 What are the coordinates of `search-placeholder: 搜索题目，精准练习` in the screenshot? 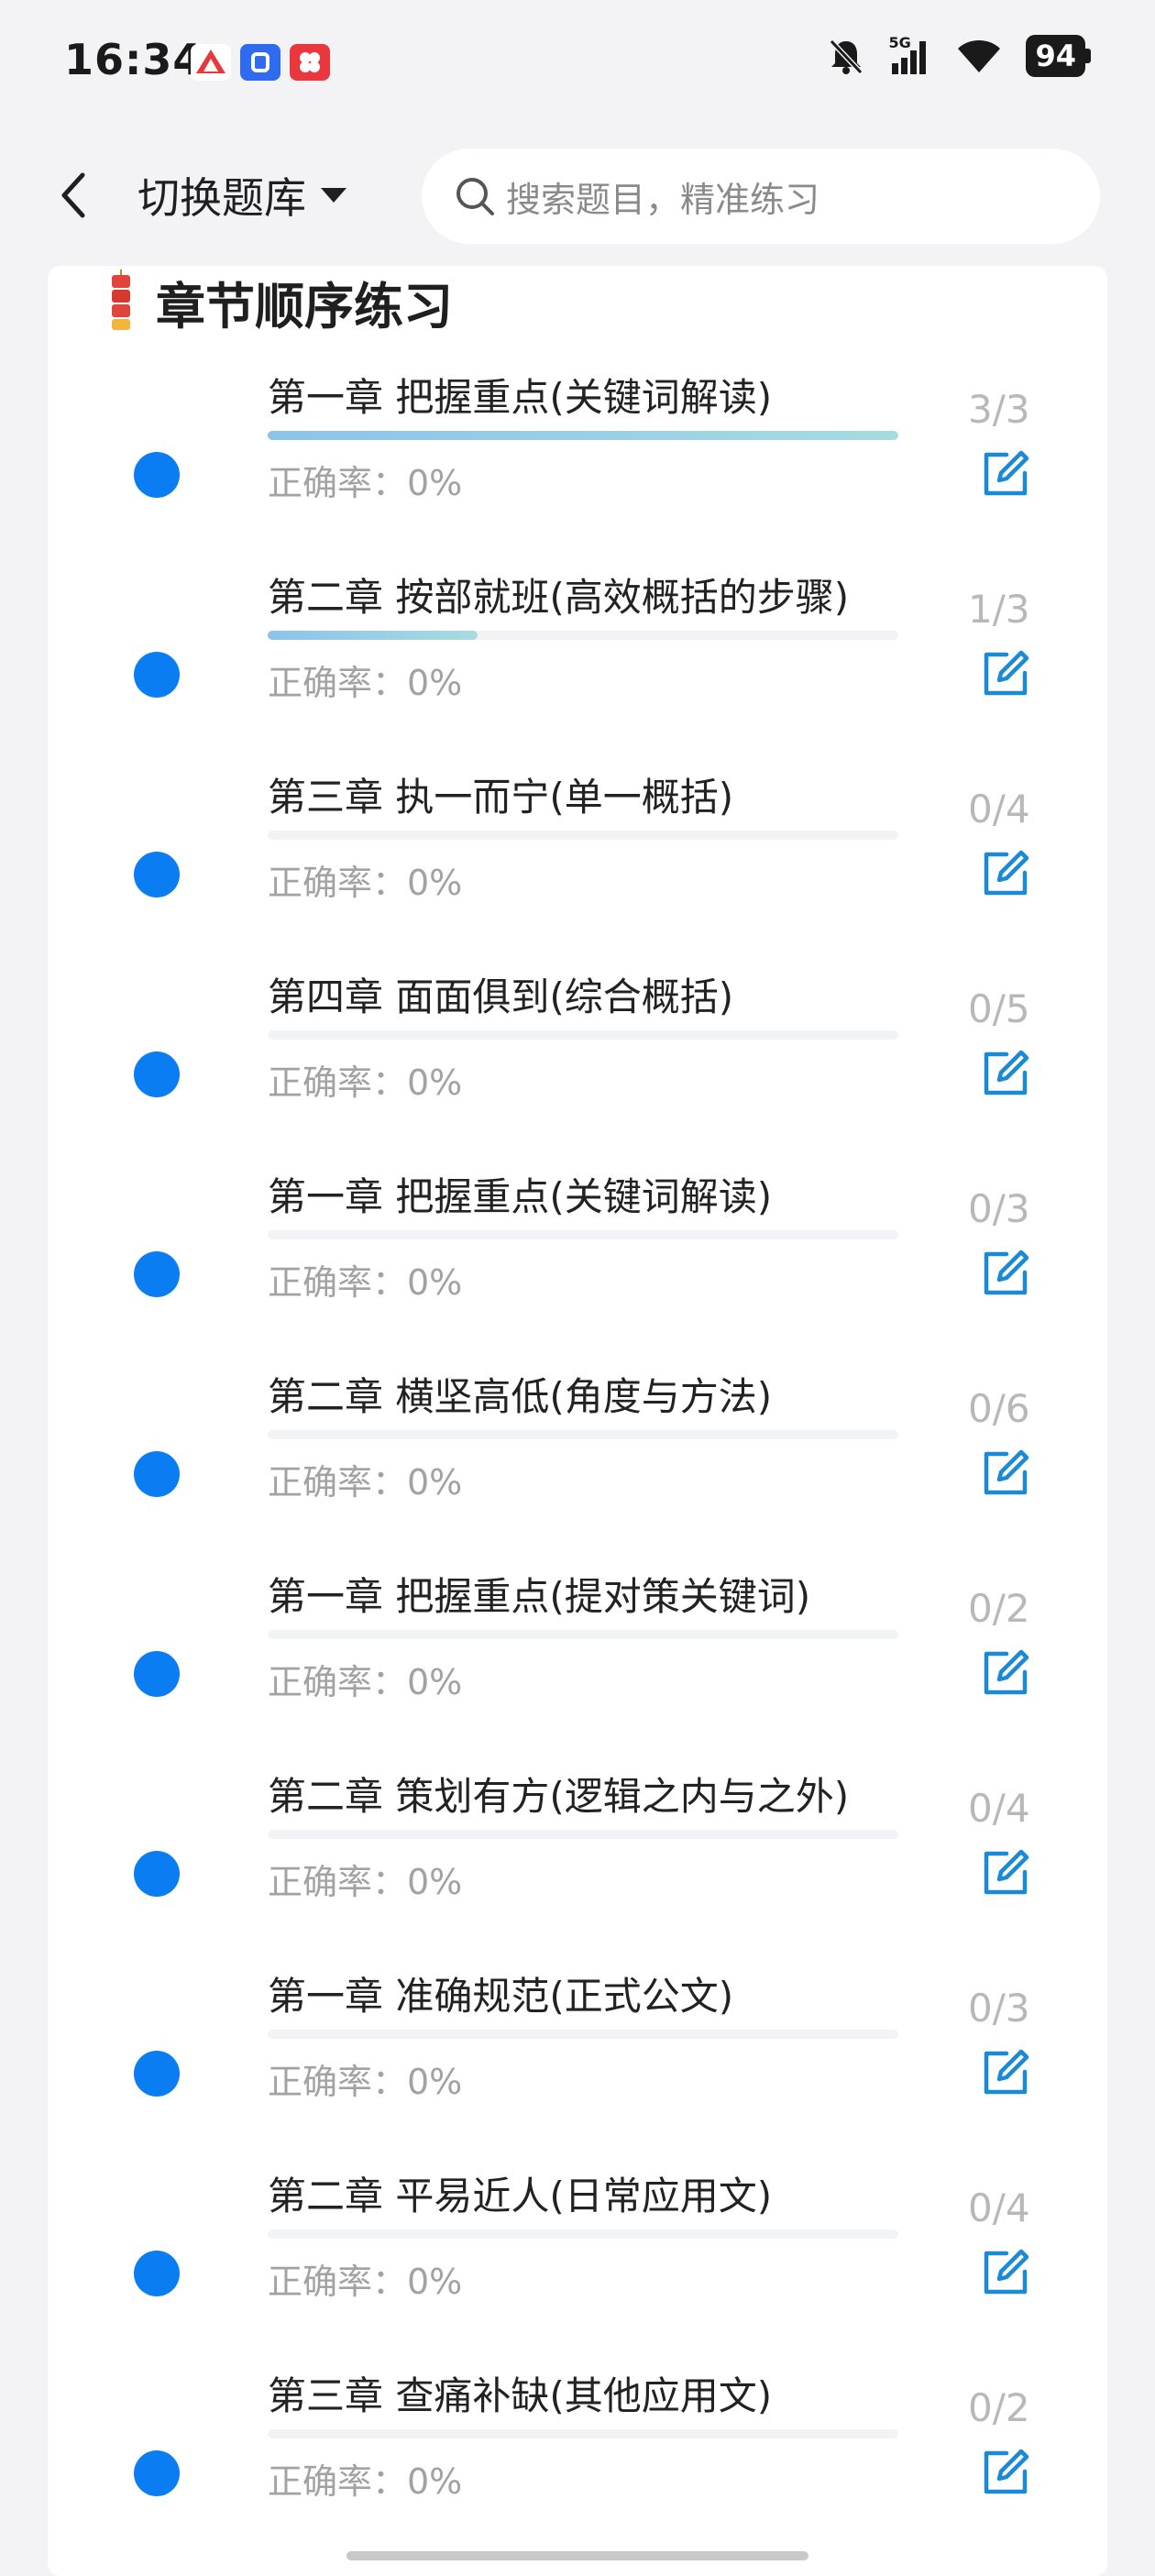 It's located at (663, 200).